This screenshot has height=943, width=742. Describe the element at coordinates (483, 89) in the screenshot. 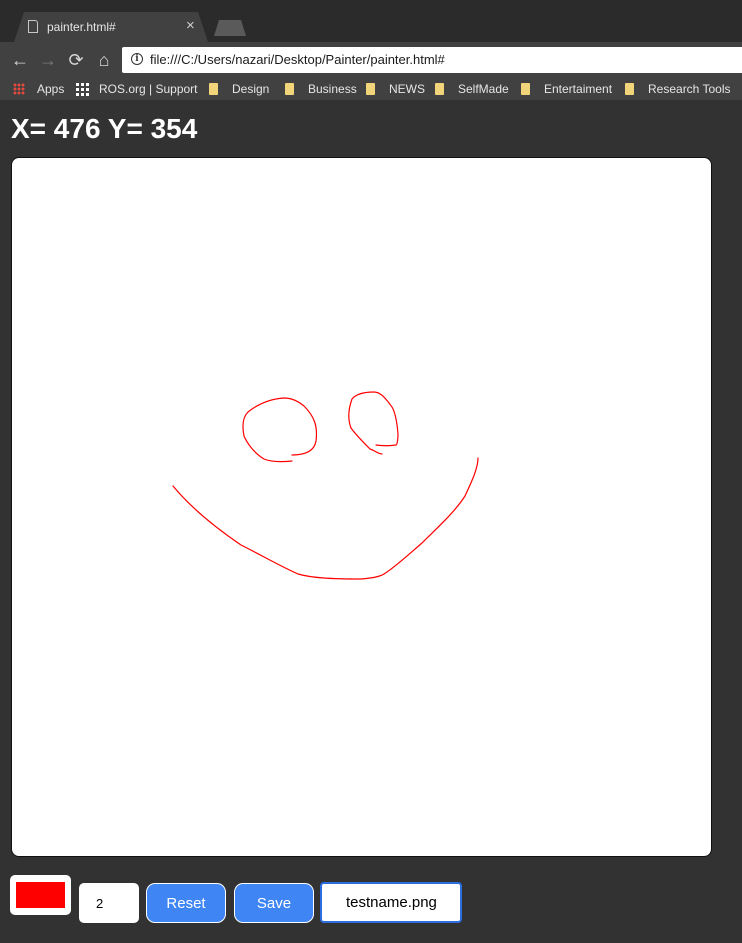

I see `bookmark-label: SelfMade` at that location.